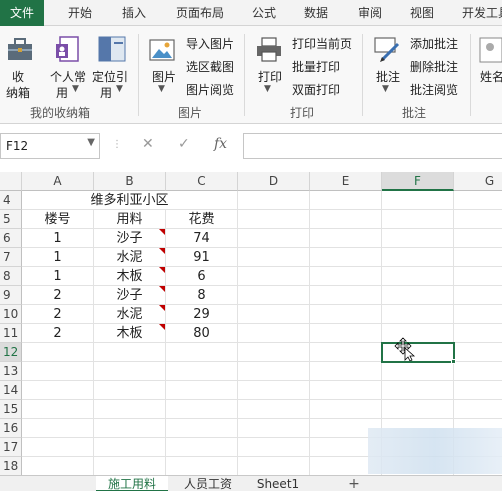  Describe the element at coordinates (130, 276) in the screenshot. I see `table-cell: 木板` at that location.